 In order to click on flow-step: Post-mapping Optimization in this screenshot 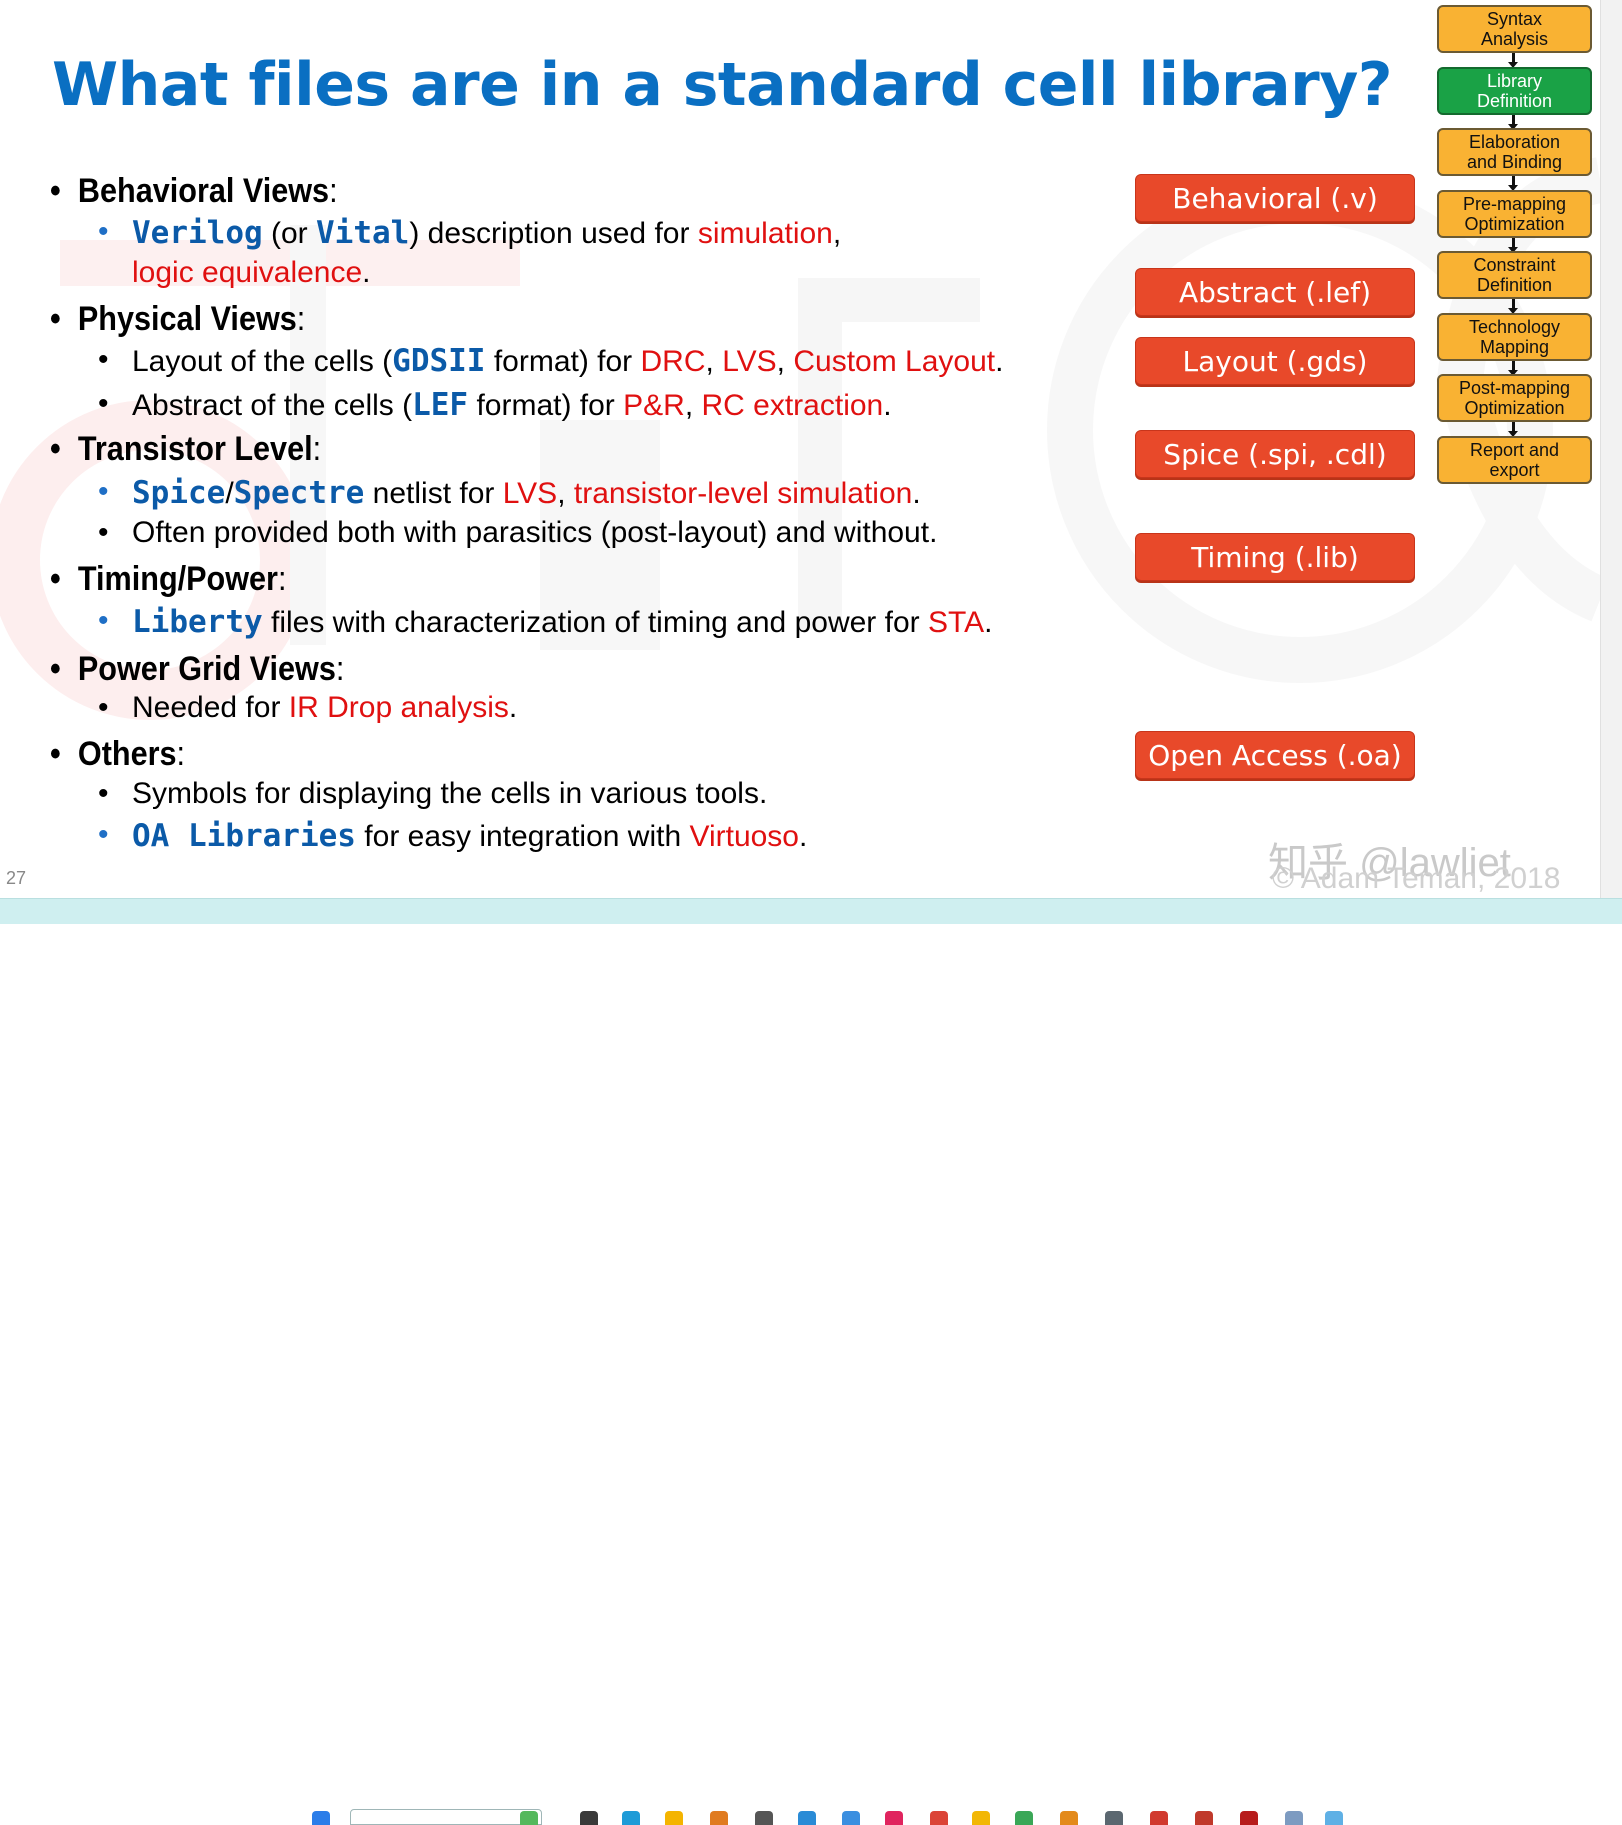, I will do `click(1514, 398)`.